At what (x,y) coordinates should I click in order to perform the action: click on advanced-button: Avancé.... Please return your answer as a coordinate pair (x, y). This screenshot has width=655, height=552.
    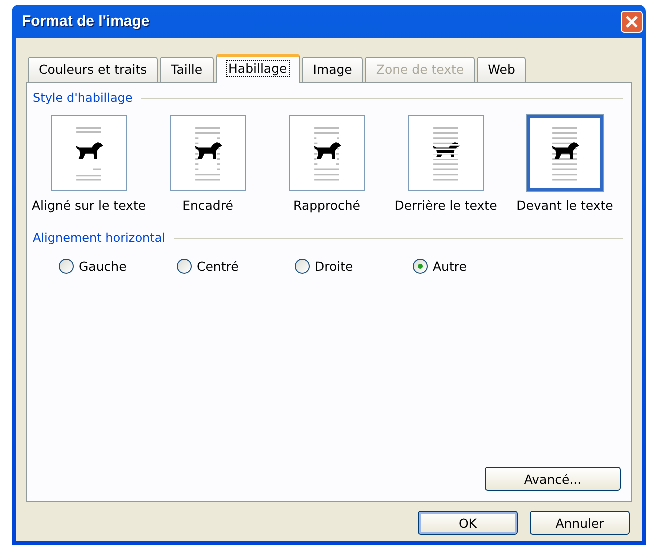
    Looking at the image, I should click on (553, 479).